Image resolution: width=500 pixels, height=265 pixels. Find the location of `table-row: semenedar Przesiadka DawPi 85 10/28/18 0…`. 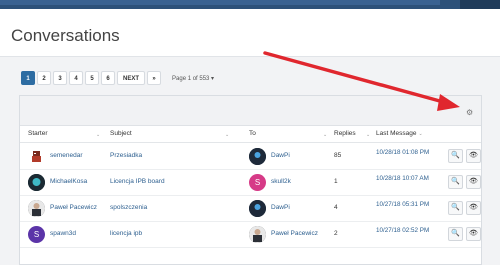

table-row: semenedar Przesiadka DawPi 85 10/28/18 0… is located at coordinates (250, 157).